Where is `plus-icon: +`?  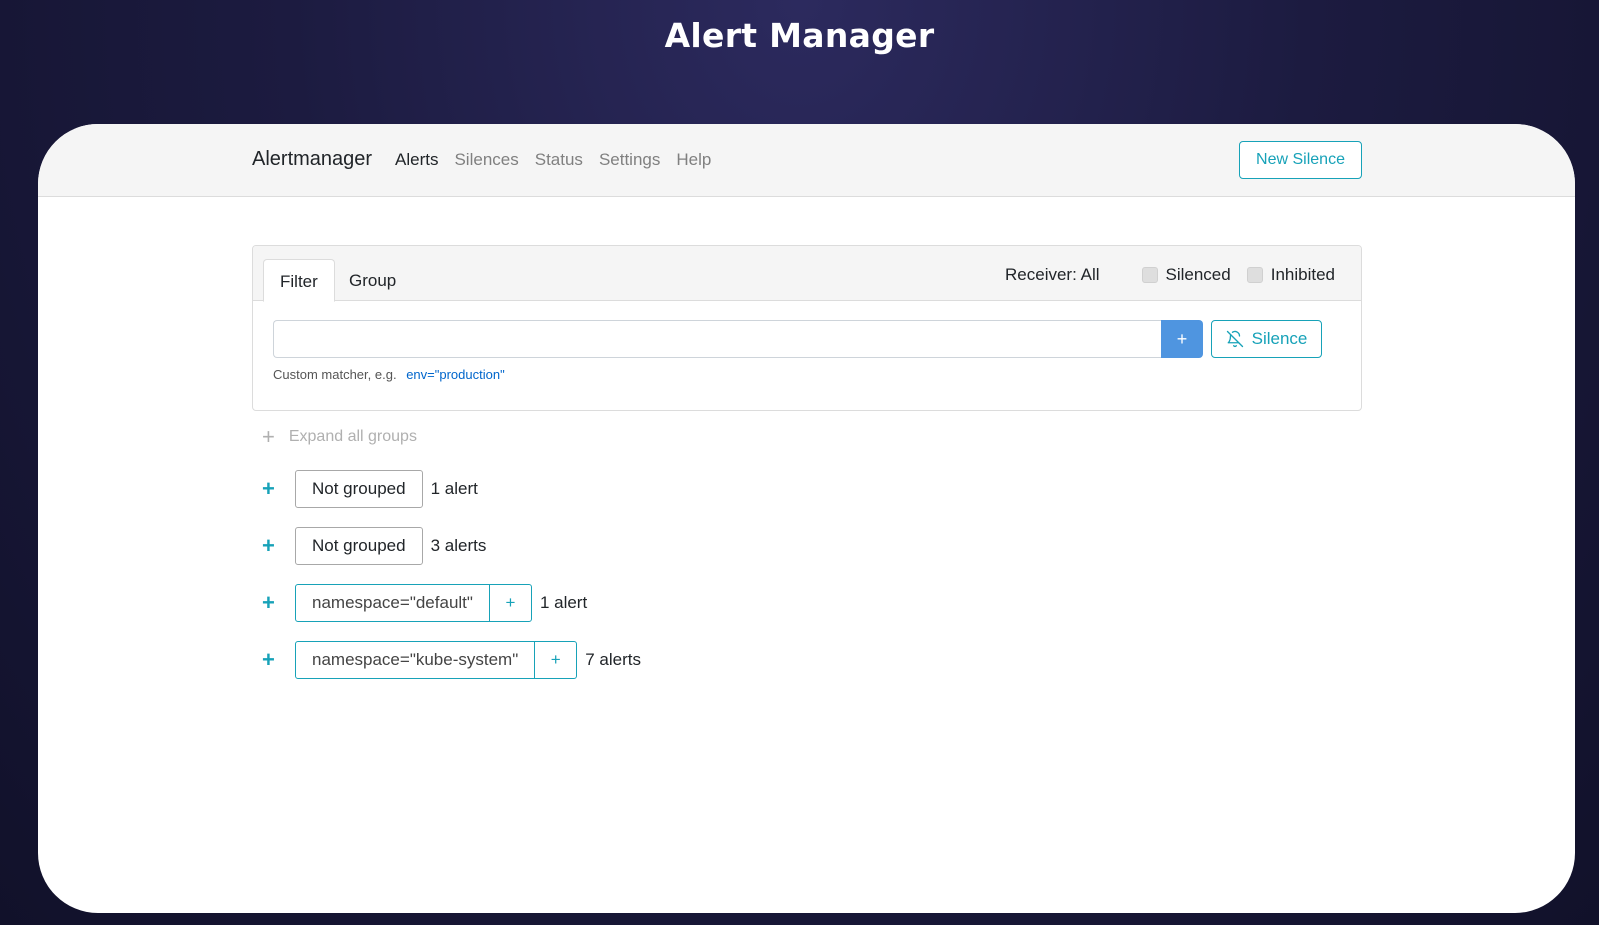
plus-icon: + is located at coordinates (268, 436).